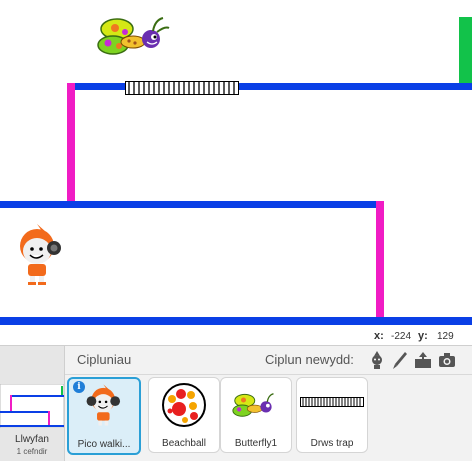  What do you see at coordinates (423, 336) in the screenshot?
I see `y-label: y:` at bounding box center [423, 336].